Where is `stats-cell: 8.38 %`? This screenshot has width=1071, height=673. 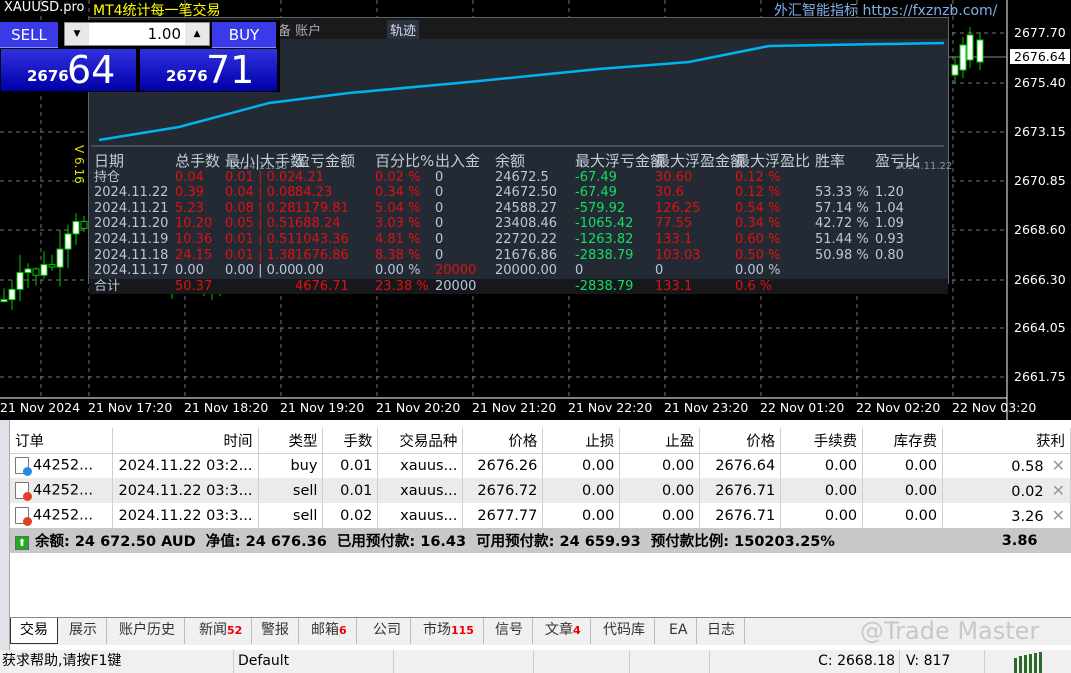 stats-cell: 8.38 % is located at coordinates (398, 255).